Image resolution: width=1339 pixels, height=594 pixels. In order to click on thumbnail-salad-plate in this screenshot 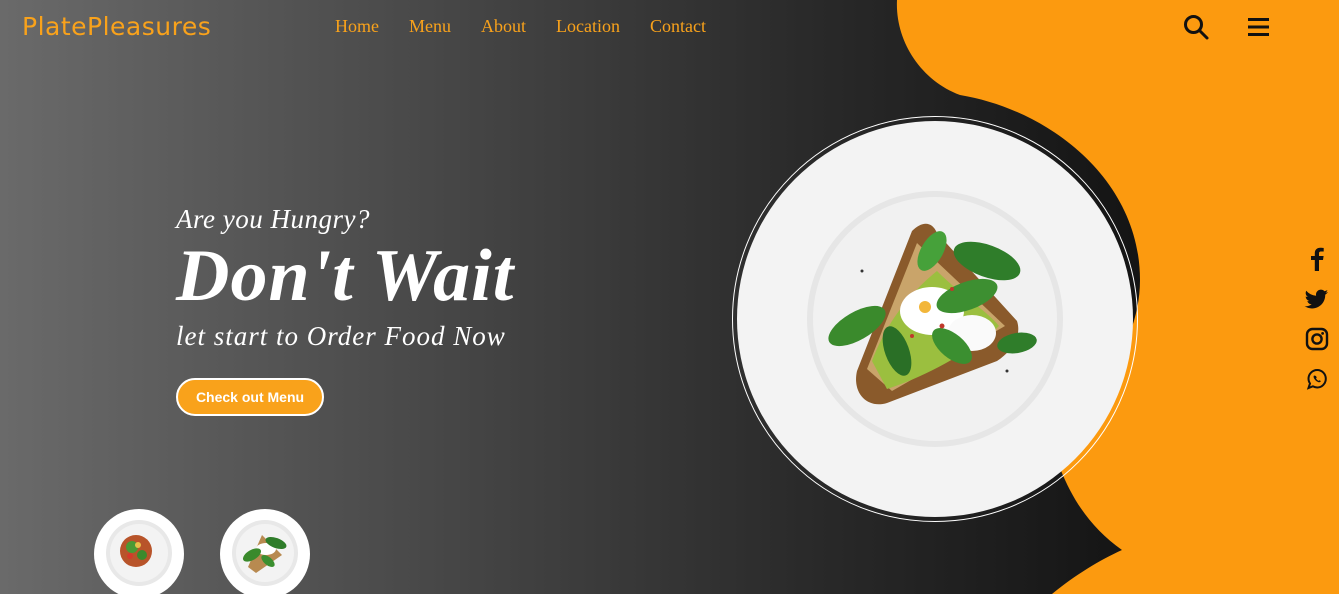, I will do `click(139, 551)`.